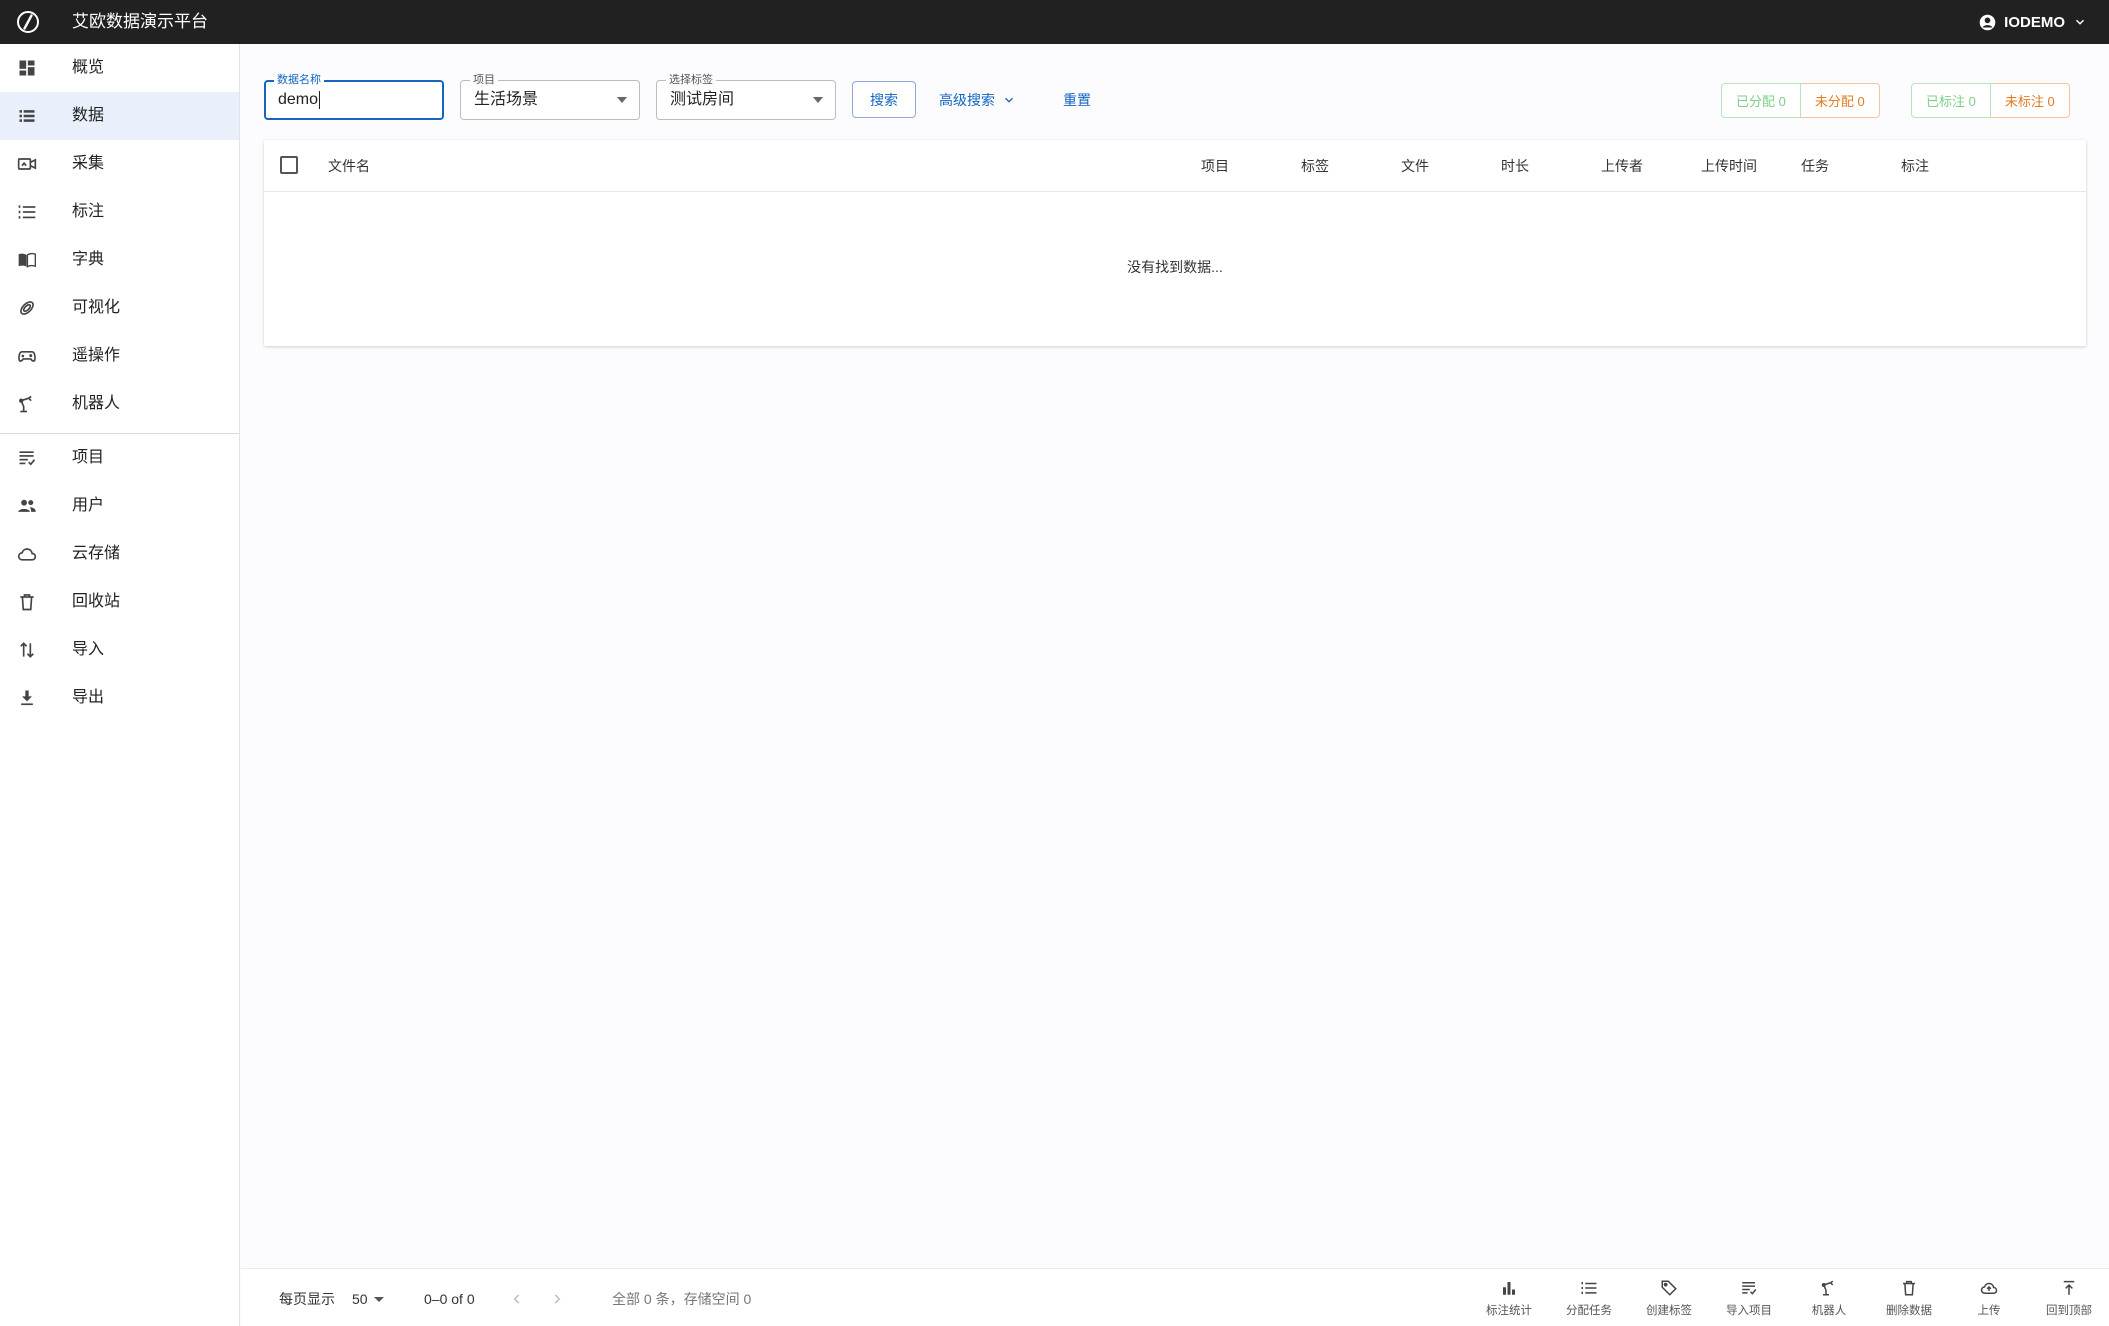  I want to click on column-header-upload-time: 上传时间, so click(1729, 166).